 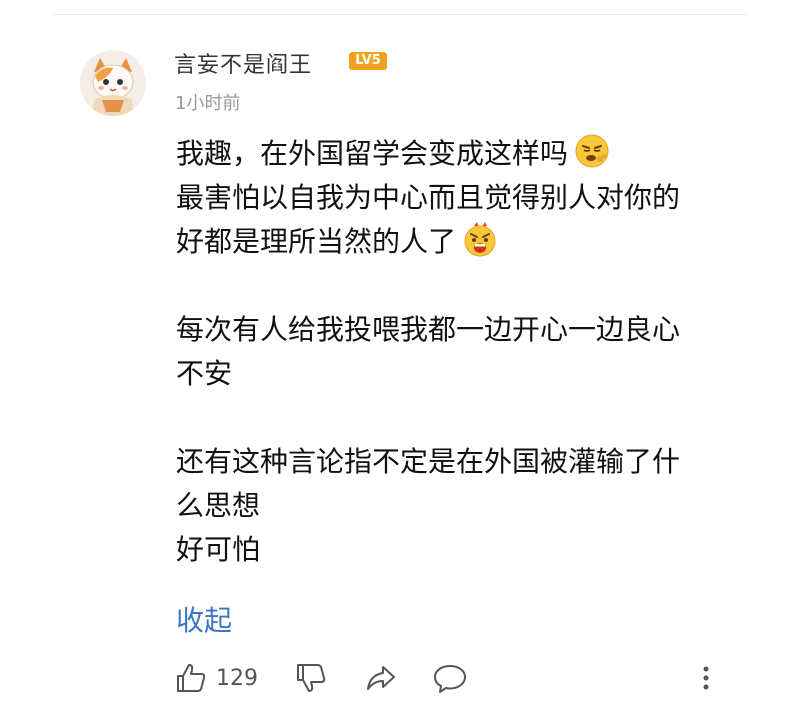 I want to click on comment-bubble-icon, so click(x=450, y=679).